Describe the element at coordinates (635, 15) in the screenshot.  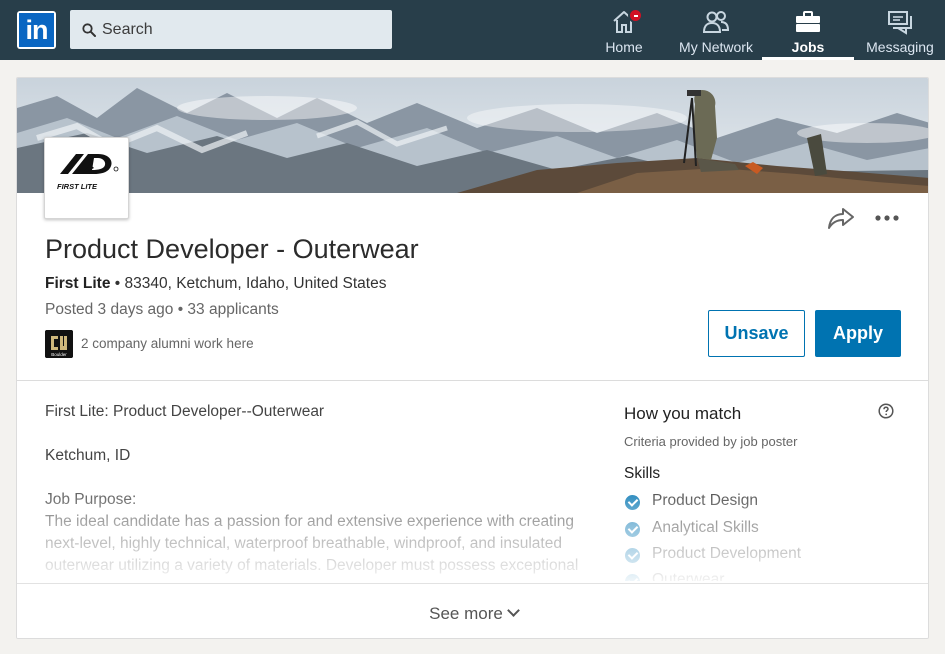
I see `notification-badge` at that location.